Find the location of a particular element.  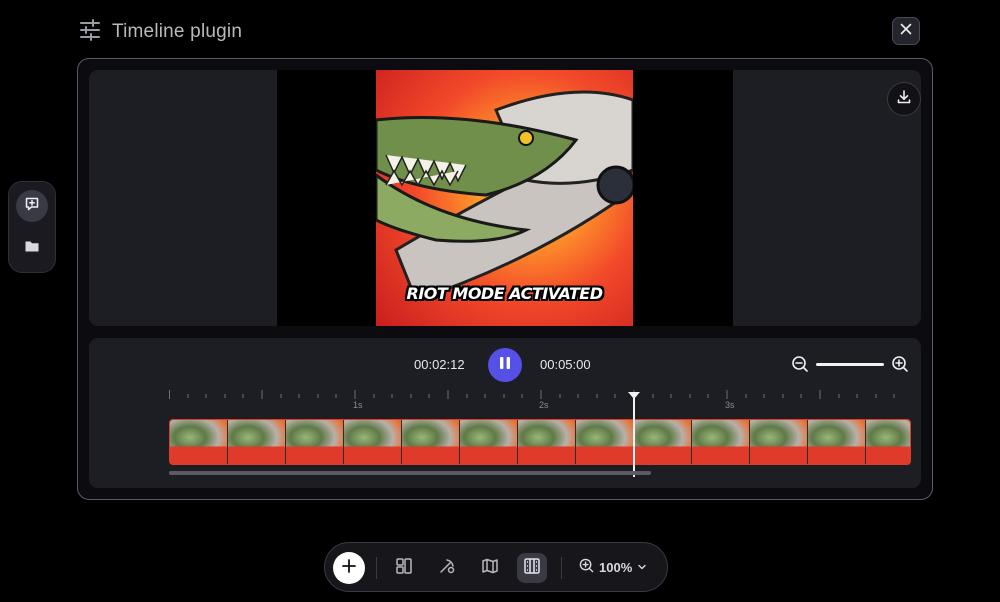

layout-button is located at coordinates (404, 568).